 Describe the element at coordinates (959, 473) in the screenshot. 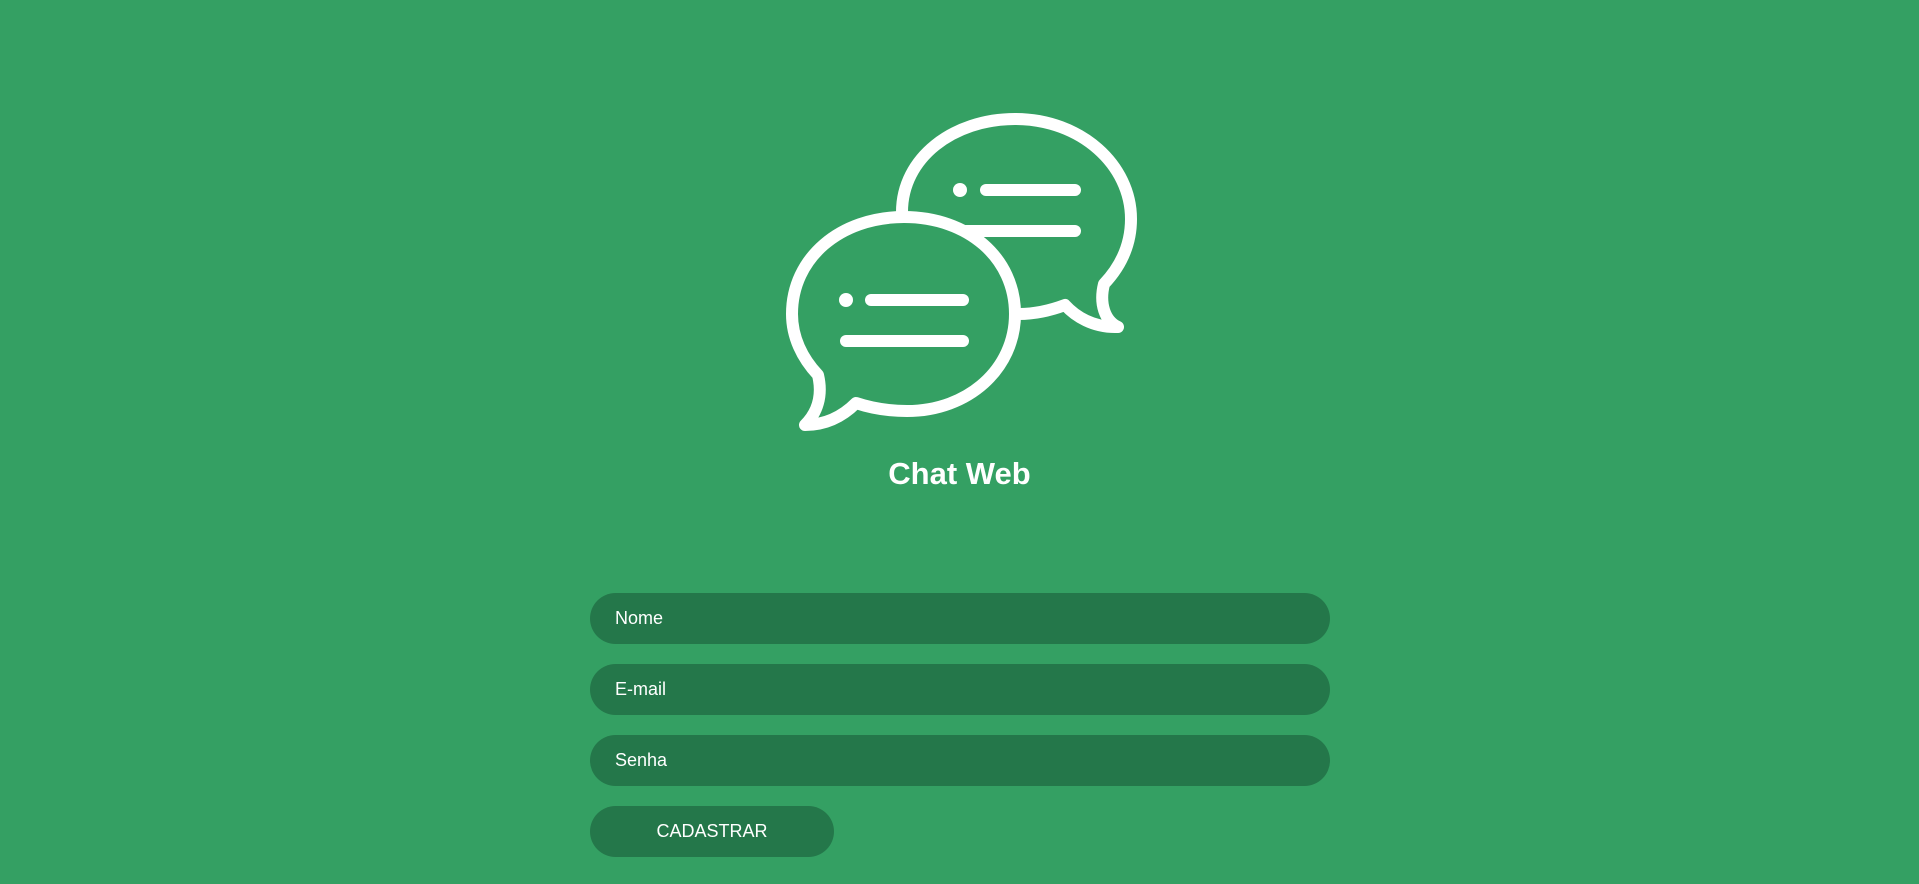

I see `page-title: Chat Web` at that location.